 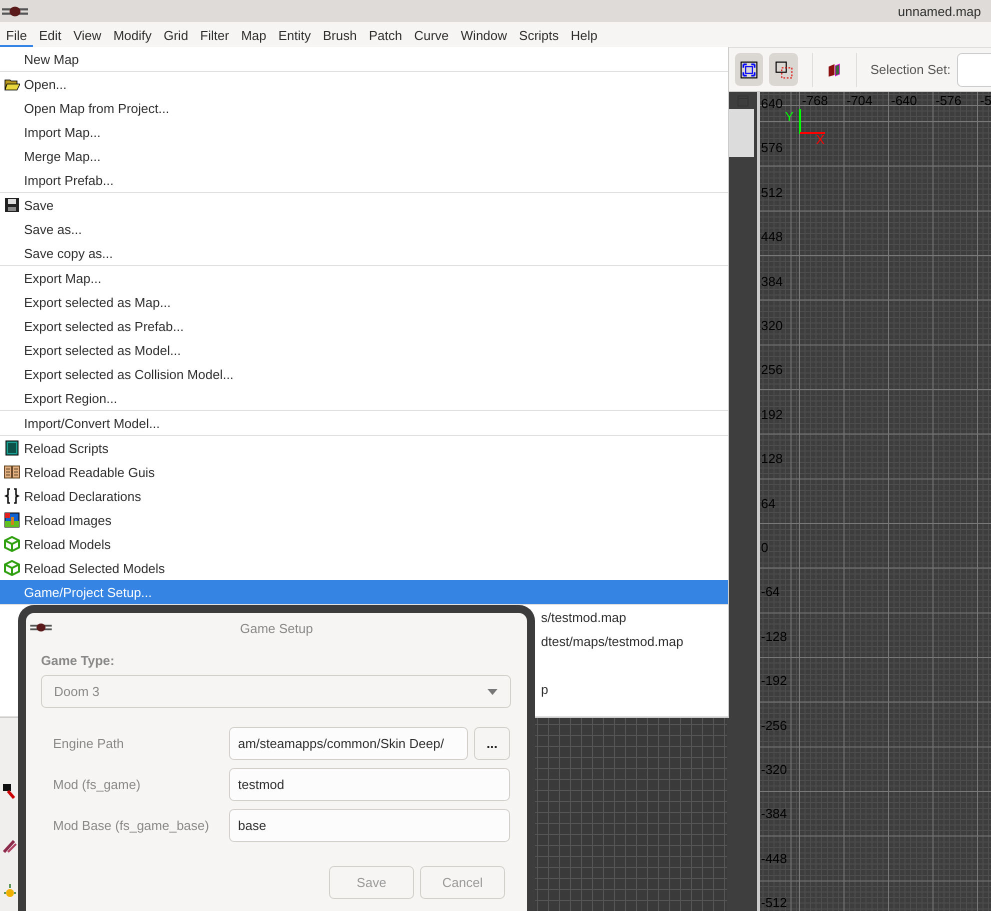 What do you see at coordinates (339, 34) in the screenshot?
I see `menu-item: Brush` at bounding box center [339, 34].